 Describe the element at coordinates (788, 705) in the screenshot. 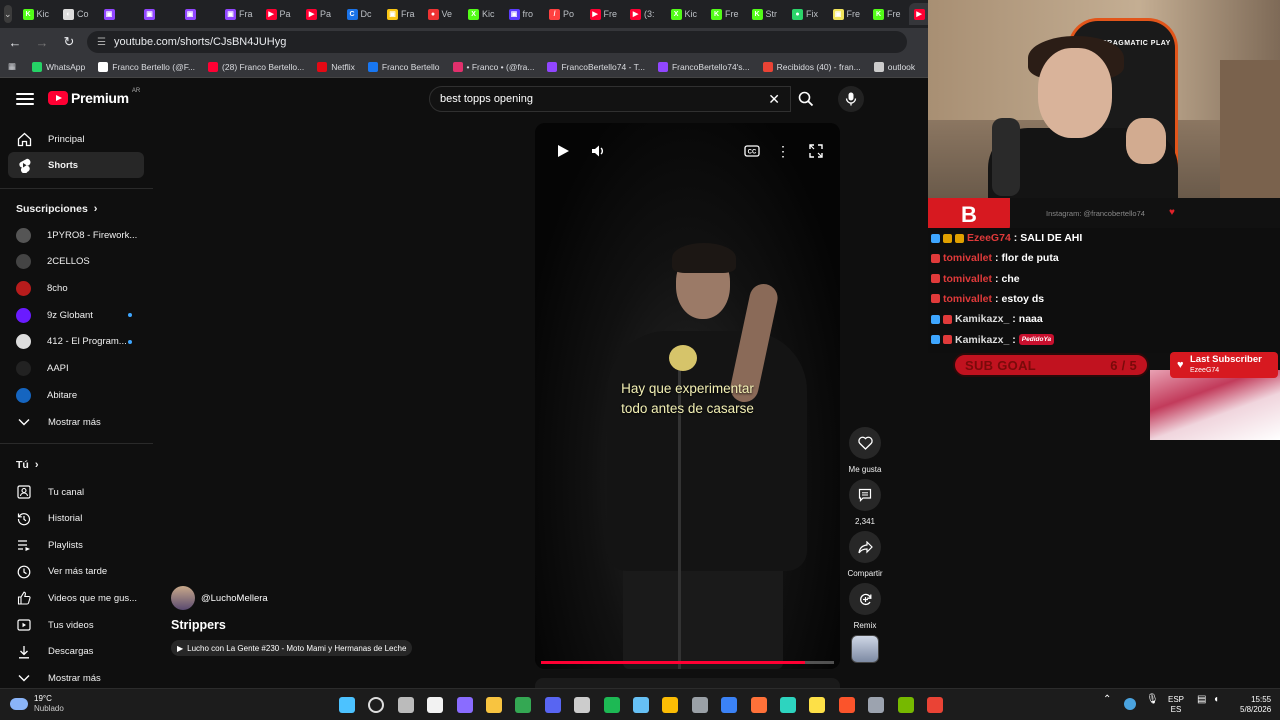

I see `terminal-icon` at that location.